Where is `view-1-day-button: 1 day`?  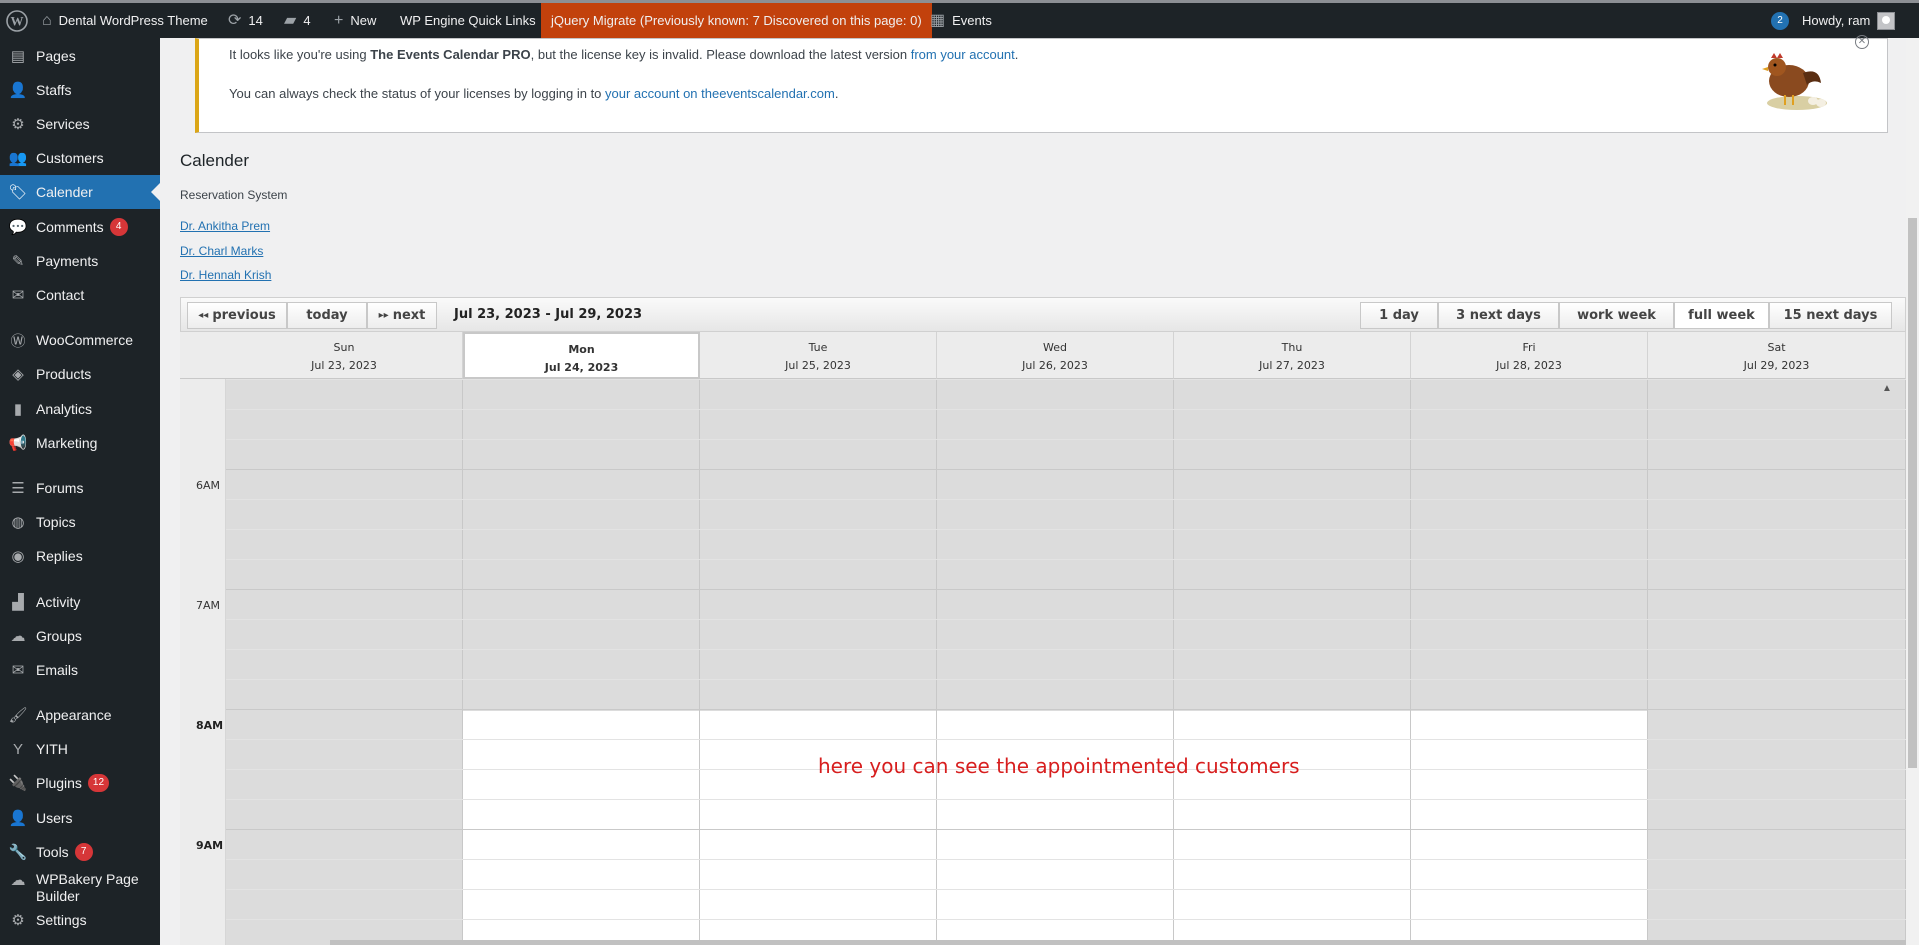 view-1-day-button: 1 day is located at coordinates (1399, 315).